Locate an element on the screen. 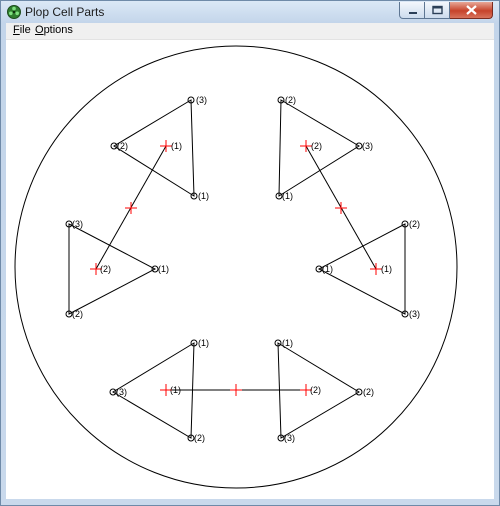  close-button is located at coordinates (471, 10).